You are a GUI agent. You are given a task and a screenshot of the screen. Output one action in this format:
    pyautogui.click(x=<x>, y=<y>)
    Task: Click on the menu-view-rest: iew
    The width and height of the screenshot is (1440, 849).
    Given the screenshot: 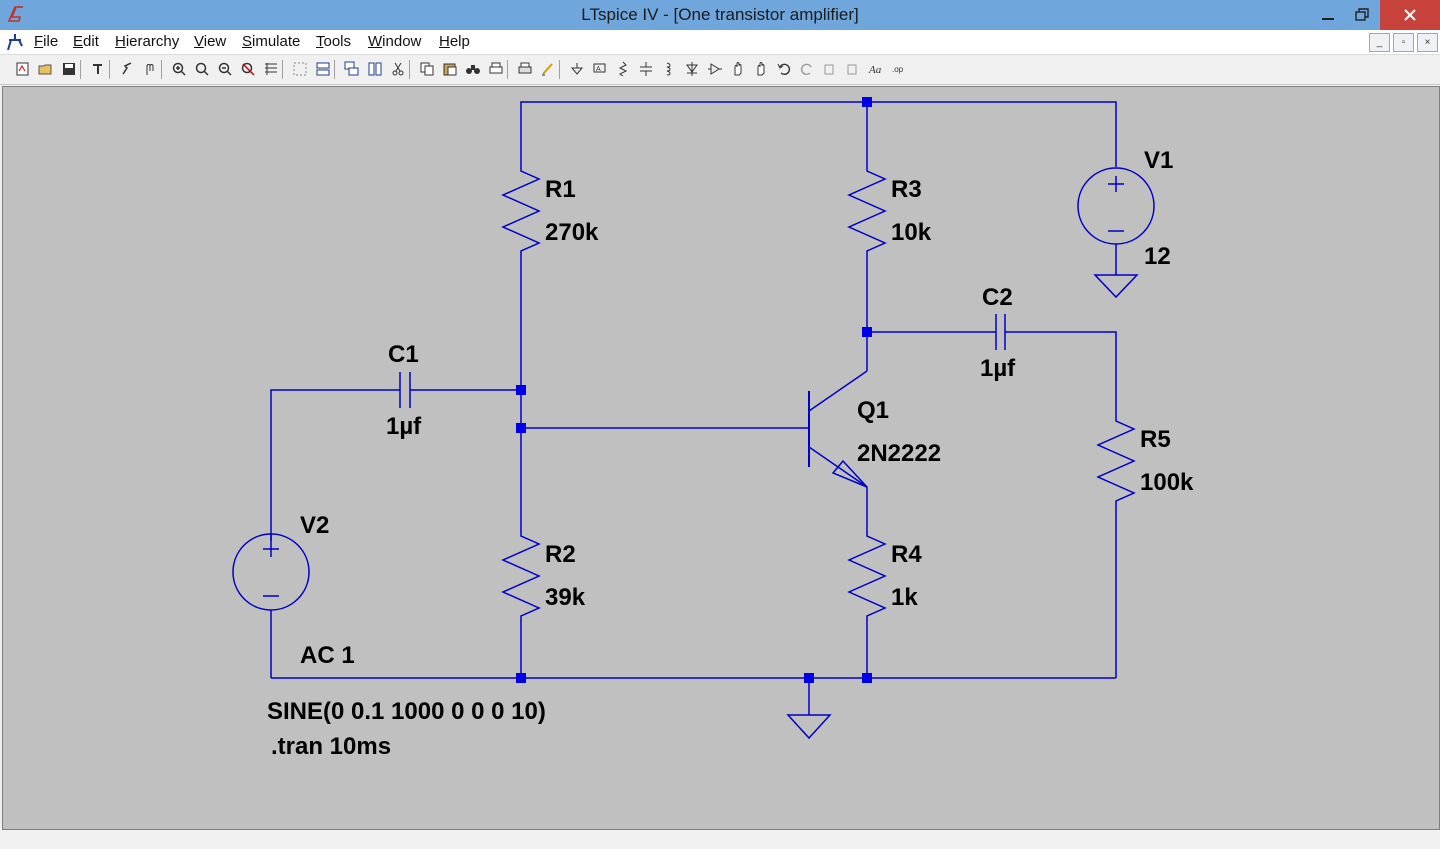 What is the action you would take?
    pyautogui.click(x=215, y=41)
    